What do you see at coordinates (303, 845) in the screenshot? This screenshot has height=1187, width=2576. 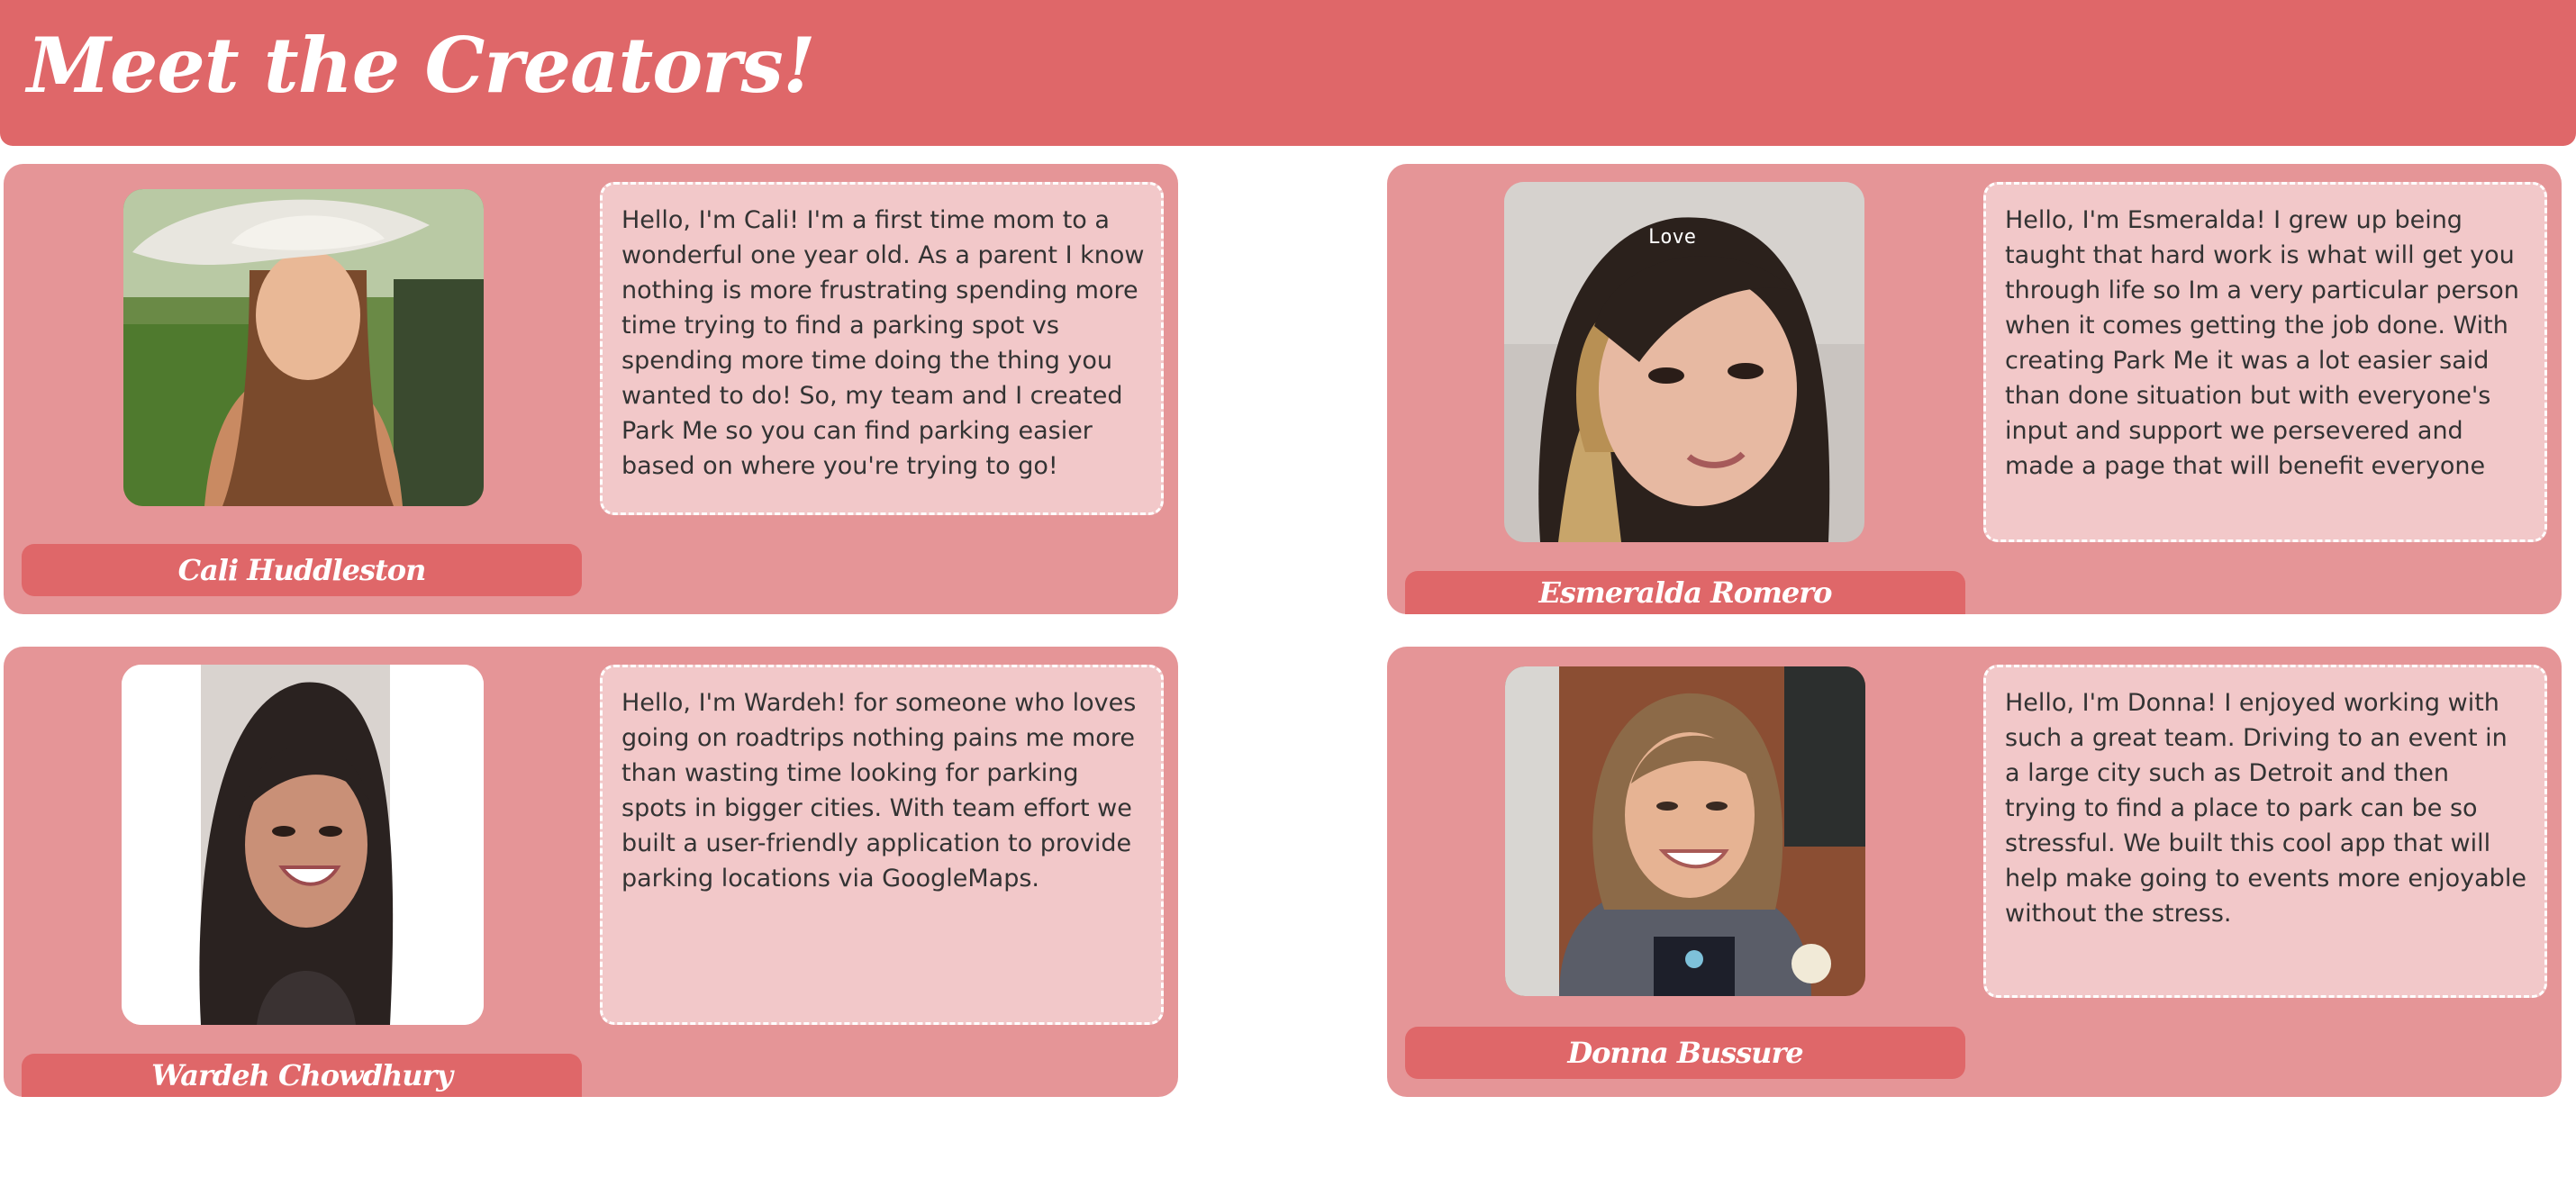 I see `creator-photo-wardeh` at bounding box center [303, 845].